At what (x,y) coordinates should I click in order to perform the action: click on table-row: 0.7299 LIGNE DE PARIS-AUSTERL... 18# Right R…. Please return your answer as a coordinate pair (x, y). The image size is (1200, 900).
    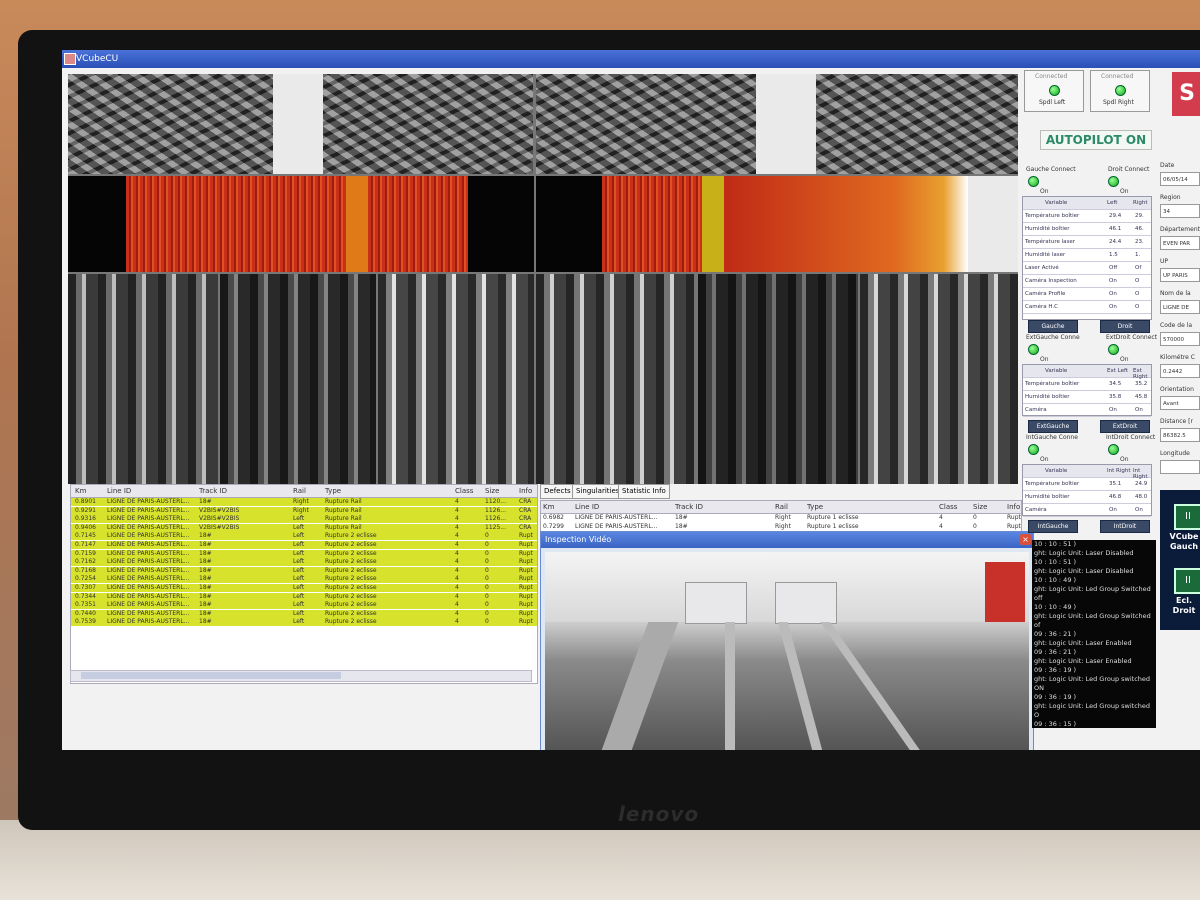
    Looking at the image, I should click on (781, 527).